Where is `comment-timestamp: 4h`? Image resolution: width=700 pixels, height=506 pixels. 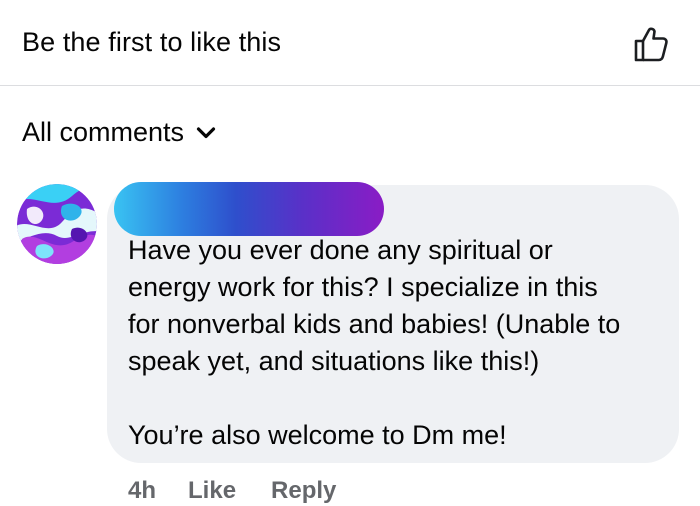
comment-timestamp: 4h is located at coordinates (142, 491).